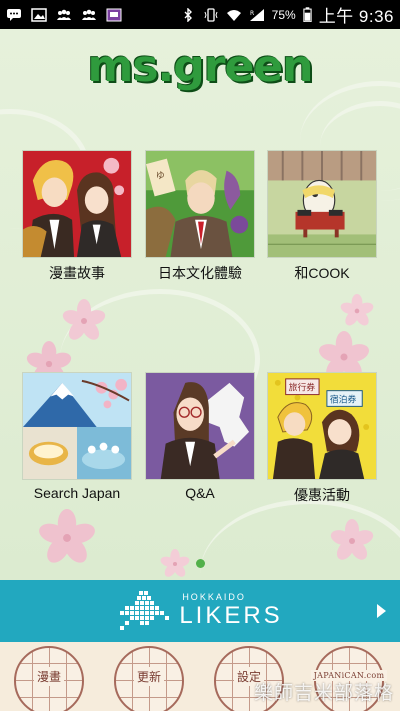 The image size is (400, 711). I want to click on notification-icons, so click(64, 14).